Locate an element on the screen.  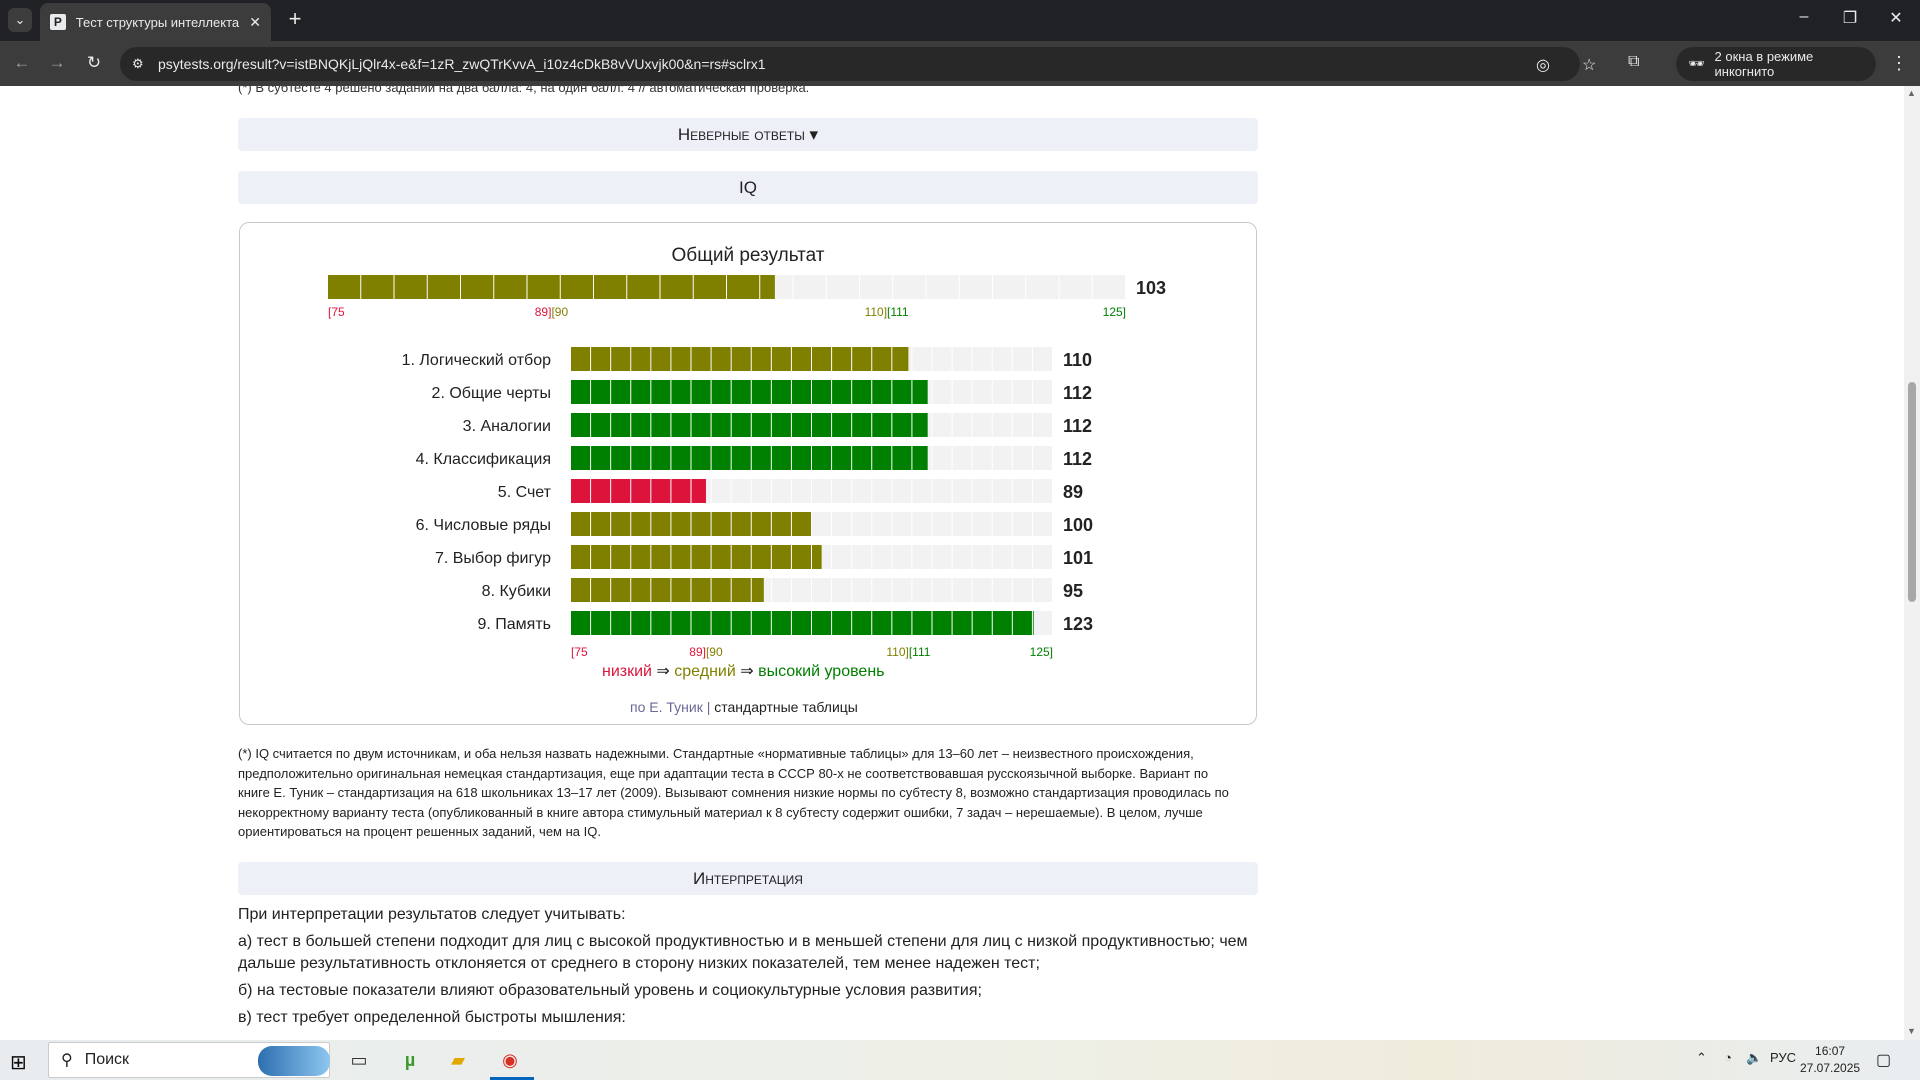
reload-icon: ↻ is located at coordinates (94, 63).